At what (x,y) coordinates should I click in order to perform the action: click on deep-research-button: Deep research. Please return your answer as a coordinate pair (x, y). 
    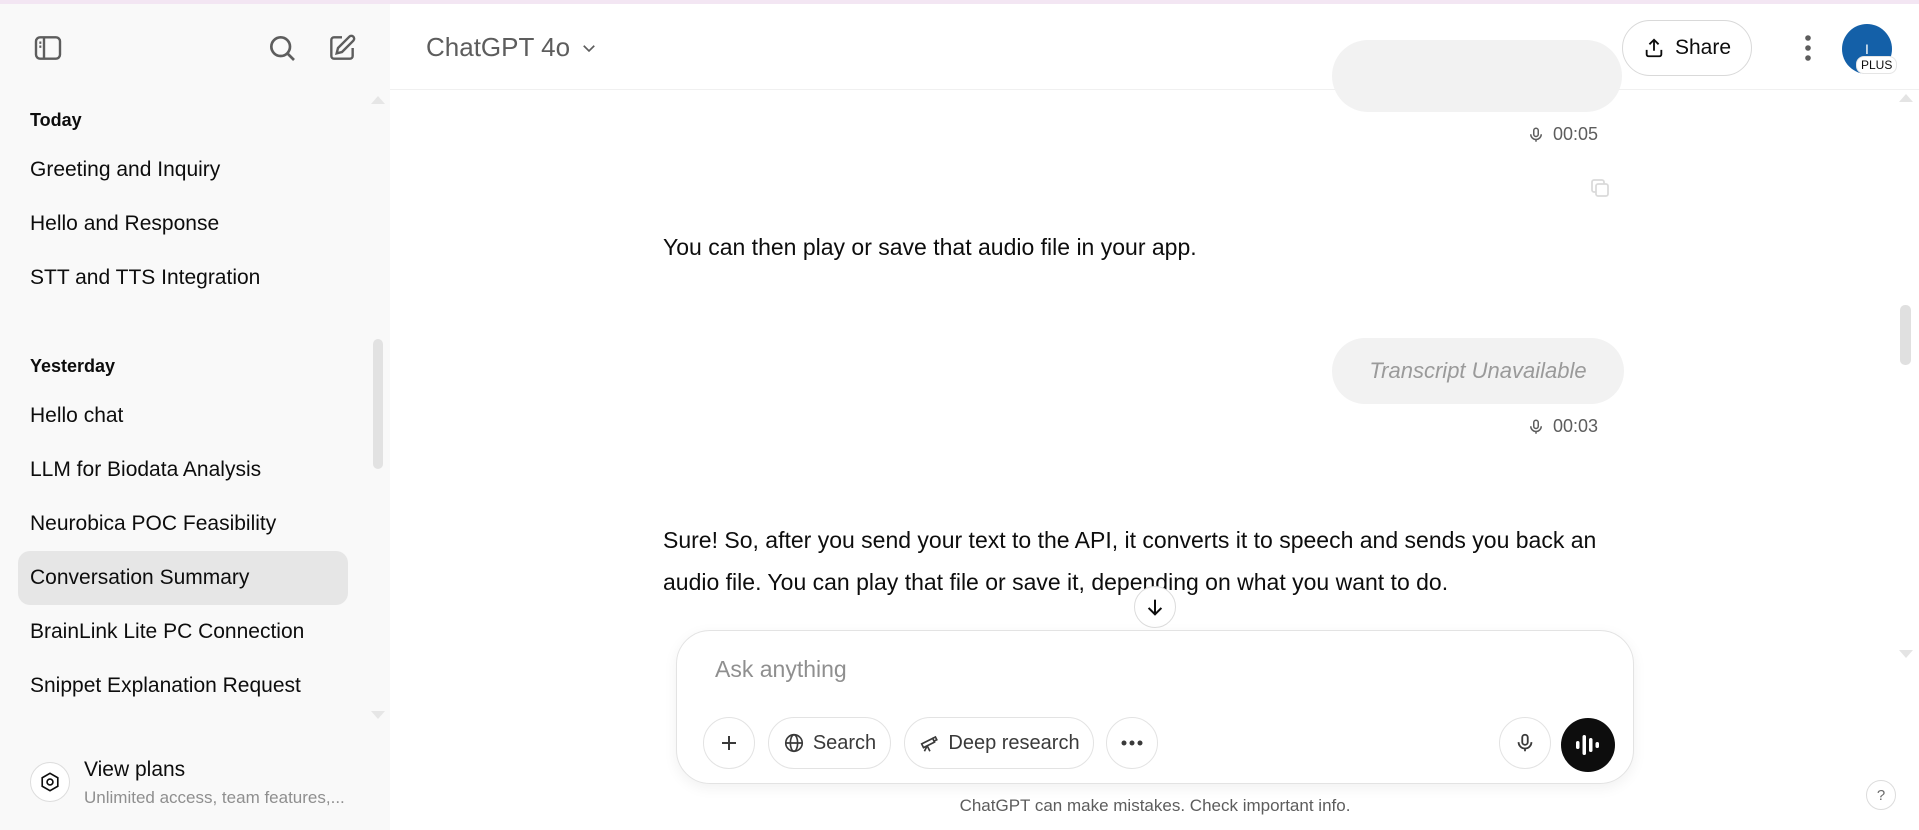
    Looking at the image, I should click on (999, 743).